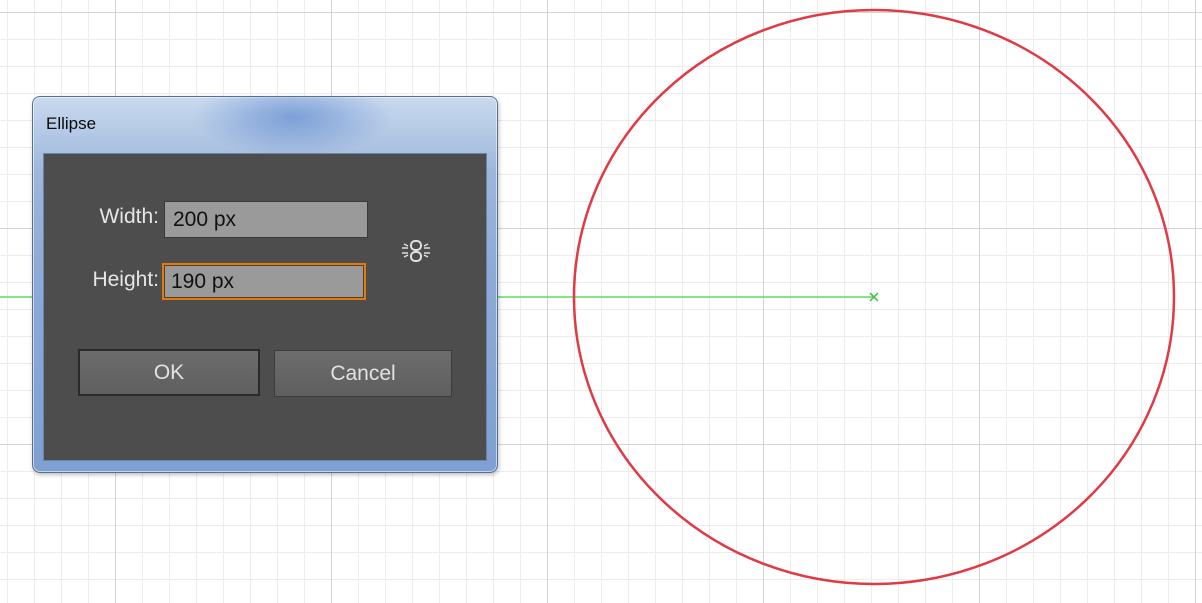  I want to click on cancel-button: Cancel, so click(363, 373).